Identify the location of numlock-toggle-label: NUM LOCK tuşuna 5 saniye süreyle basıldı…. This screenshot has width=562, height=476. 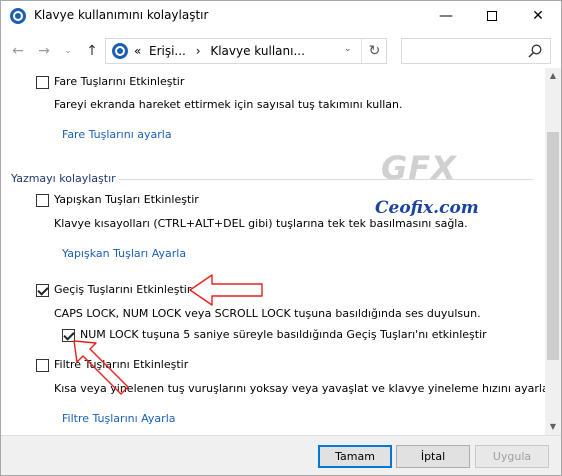
(283, 334).